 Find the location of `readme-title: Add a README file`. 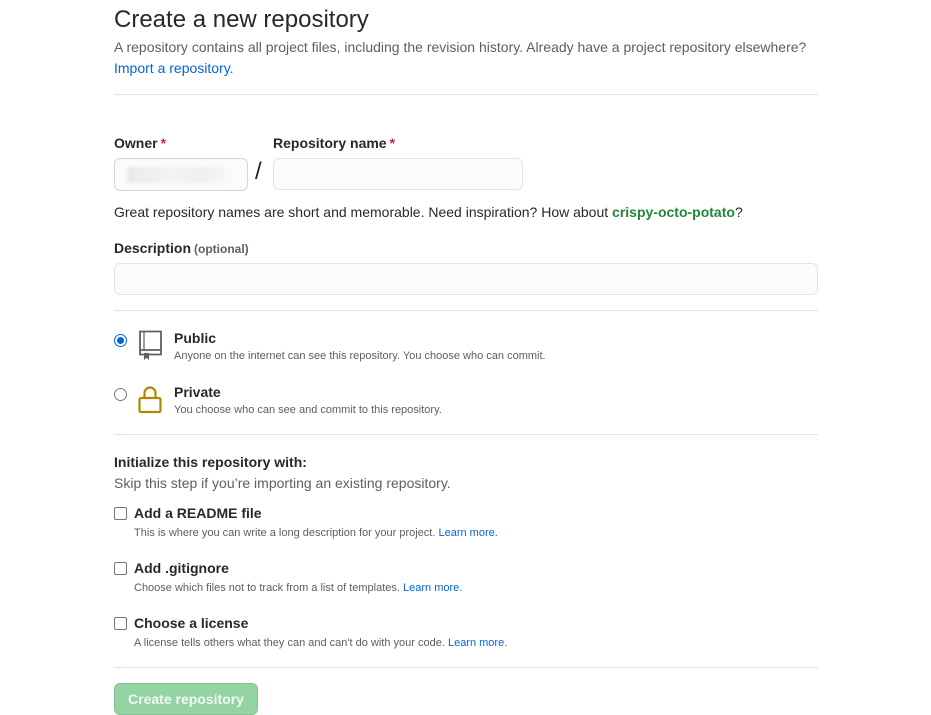

readme-title: Add a README file is located at coordinates (198, 513).